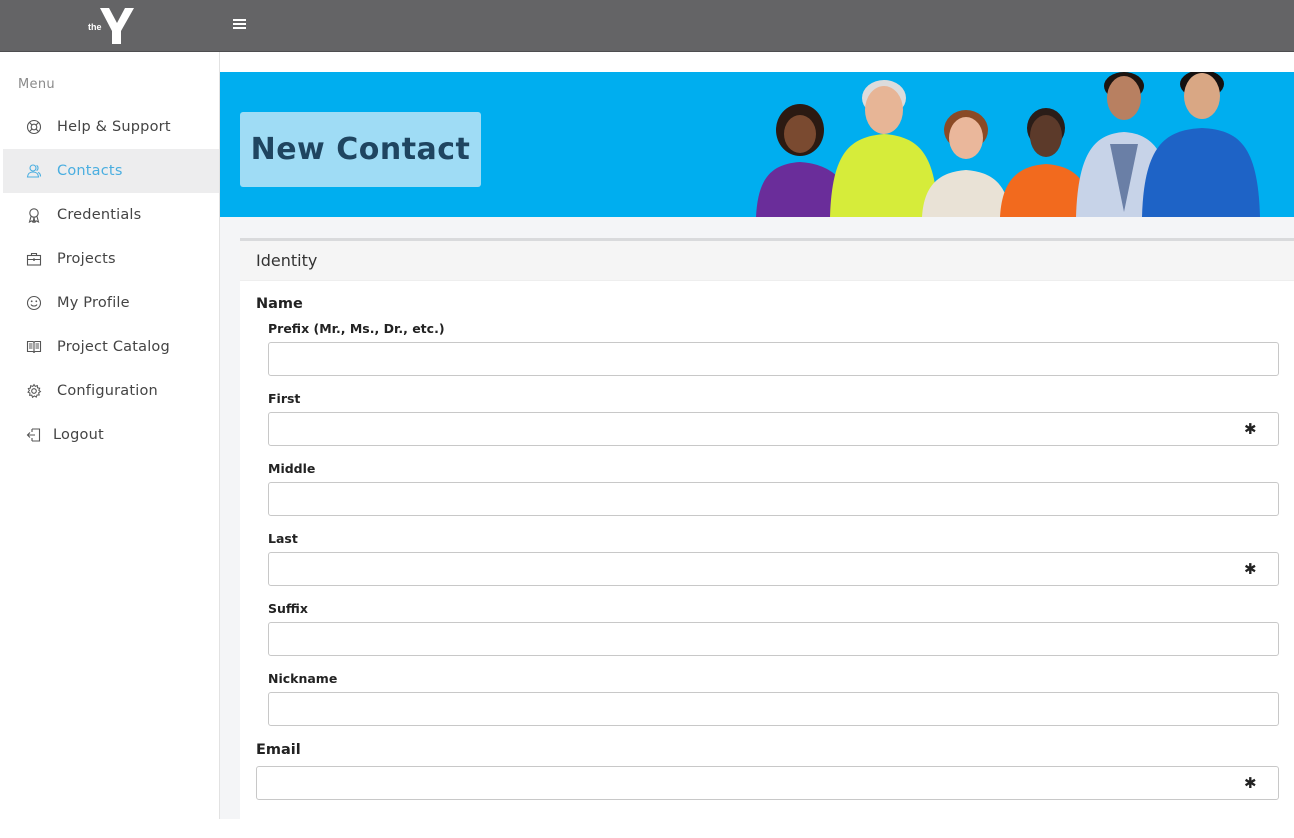 This screenshot has width=1294, height=838. I want to click on briefcase-icon, so click(34, 259).